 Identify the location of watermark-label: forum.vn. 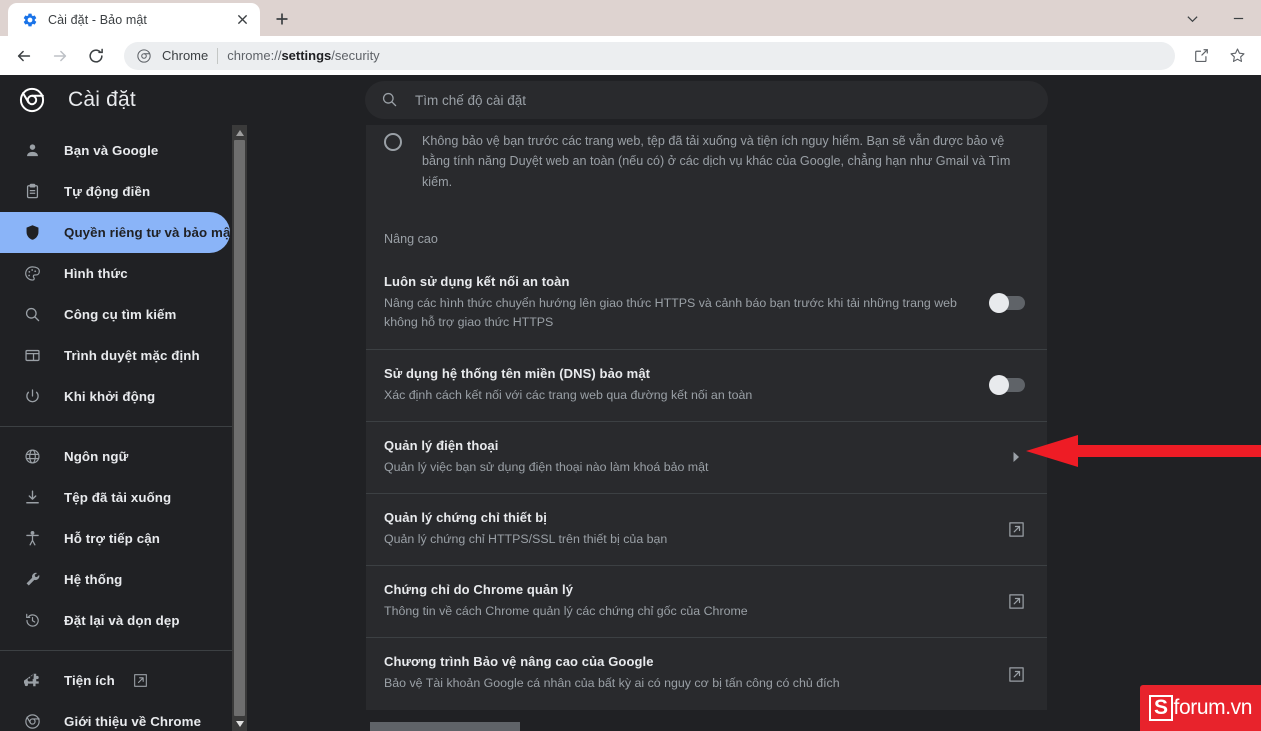
(1213, 708).